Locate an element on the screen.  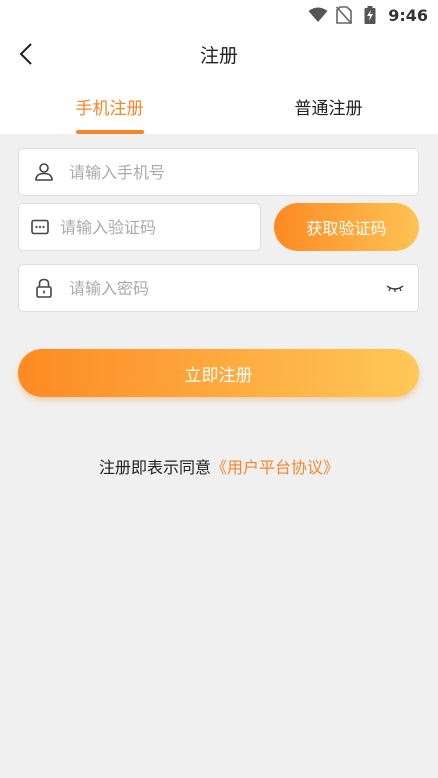
no-sim-icon is located at coordinates (344, 15).